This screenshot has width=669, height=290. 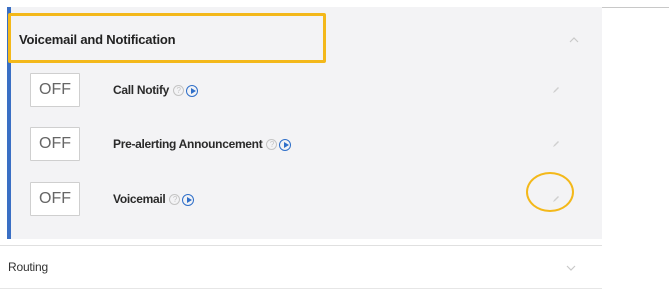 What do you see at coordinates (167, 38) in the screenshot?
I see `section-title-highlight` at bounding box center [167, 38].